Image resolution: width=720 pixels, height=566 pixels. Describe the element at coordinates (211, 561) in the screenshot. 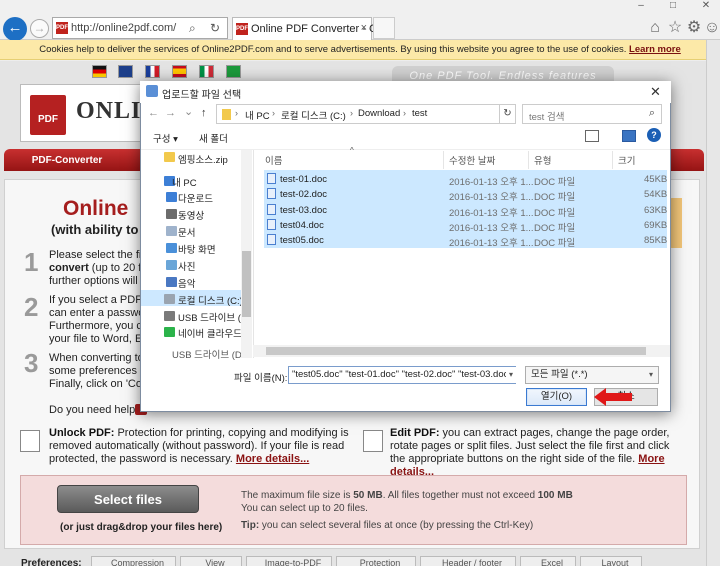

I see `pref-view: View` at that location.